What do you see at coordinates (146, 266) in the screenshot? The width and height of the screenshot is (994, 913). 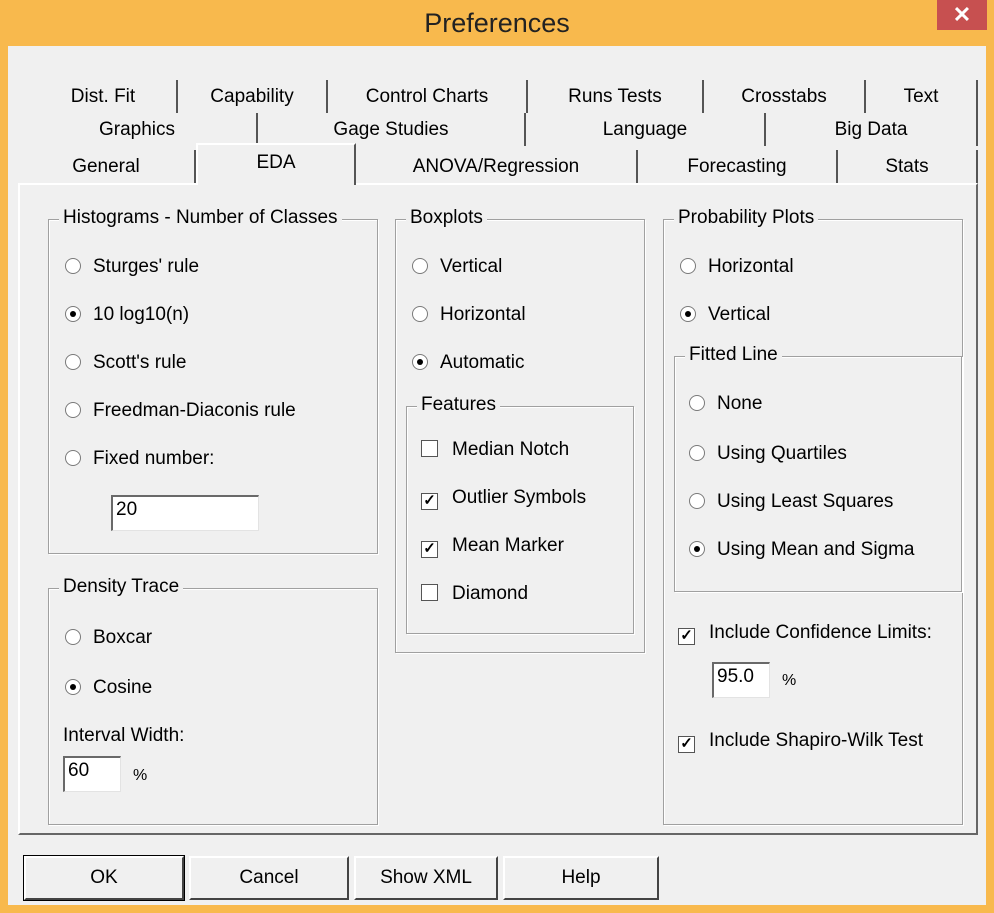 I see `radio-label: Sturges' rule` at bounding box center [146, 266].